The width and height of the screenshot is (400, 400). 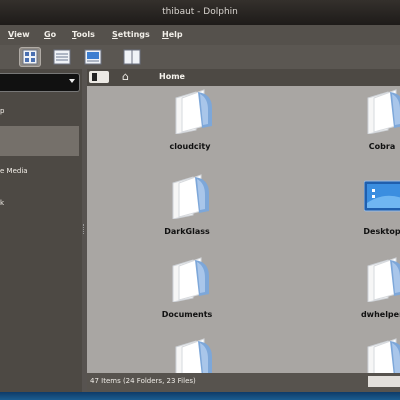 I want to click on preview-view-button, so click(x=93, y=57).